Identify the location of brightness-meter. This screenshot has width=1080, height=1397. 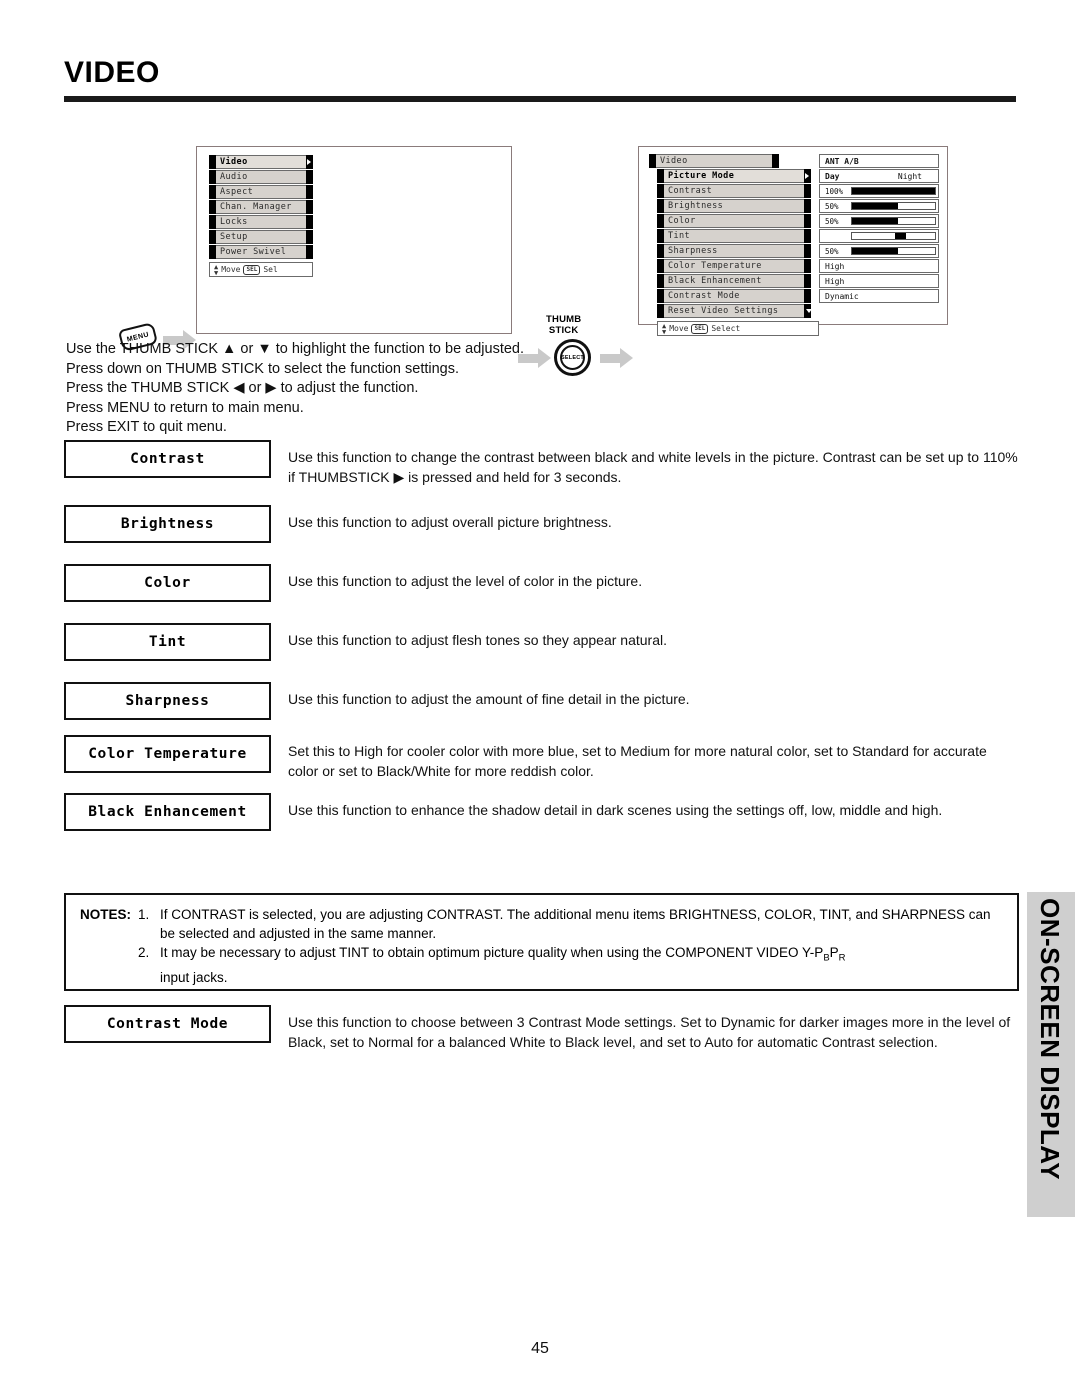
(893, 206).